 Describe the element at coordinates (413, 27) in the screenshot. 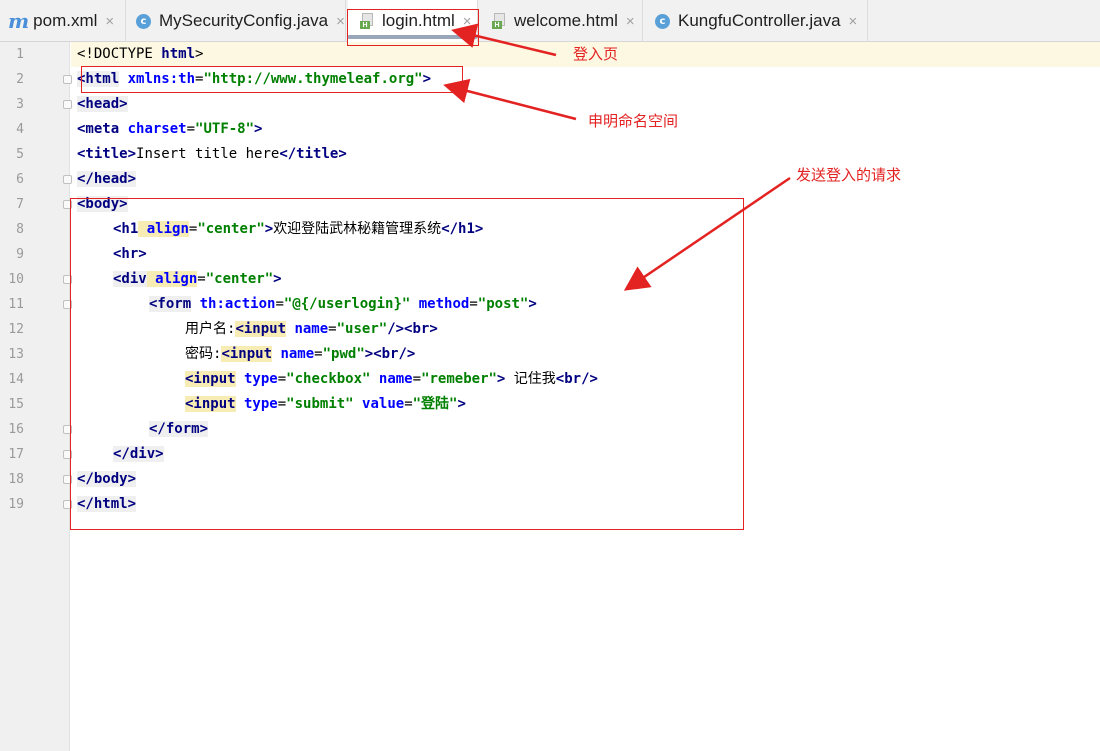

I see `highlight-box-tab` at that location.